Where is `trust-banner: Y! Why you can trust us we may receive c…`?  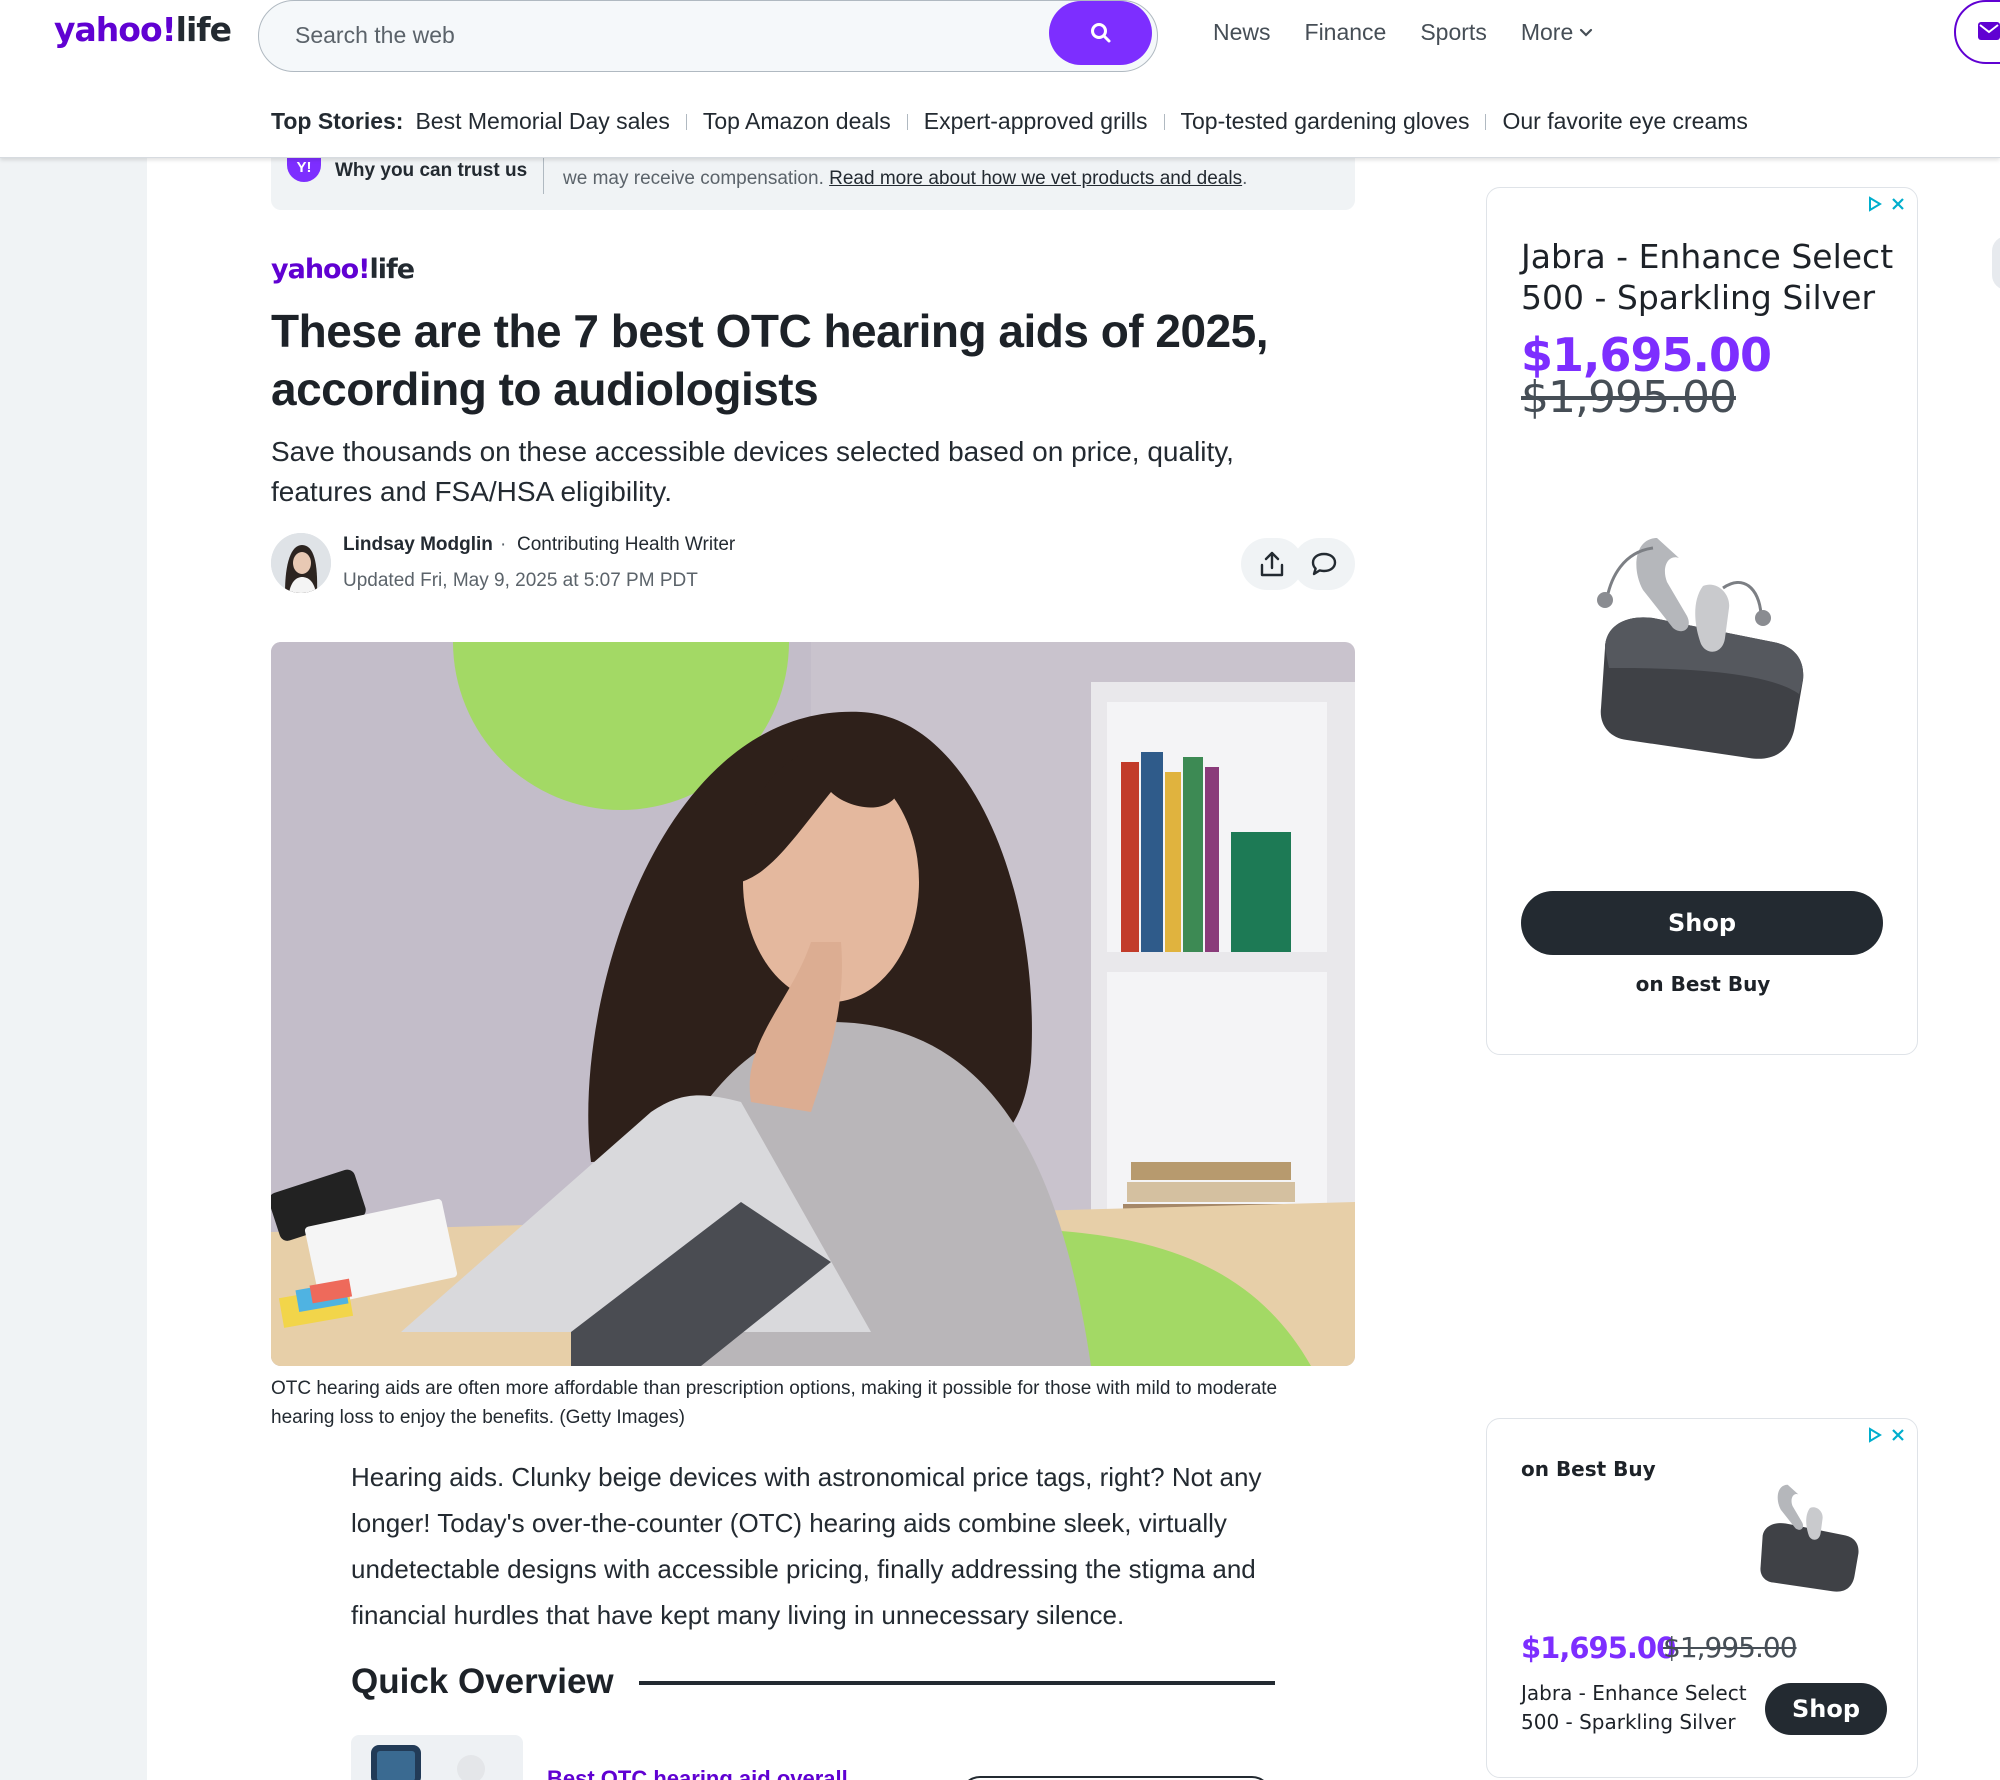
trust-banner: Y! Why you can trust us we may receive c… is located at coordinates (813, 184).